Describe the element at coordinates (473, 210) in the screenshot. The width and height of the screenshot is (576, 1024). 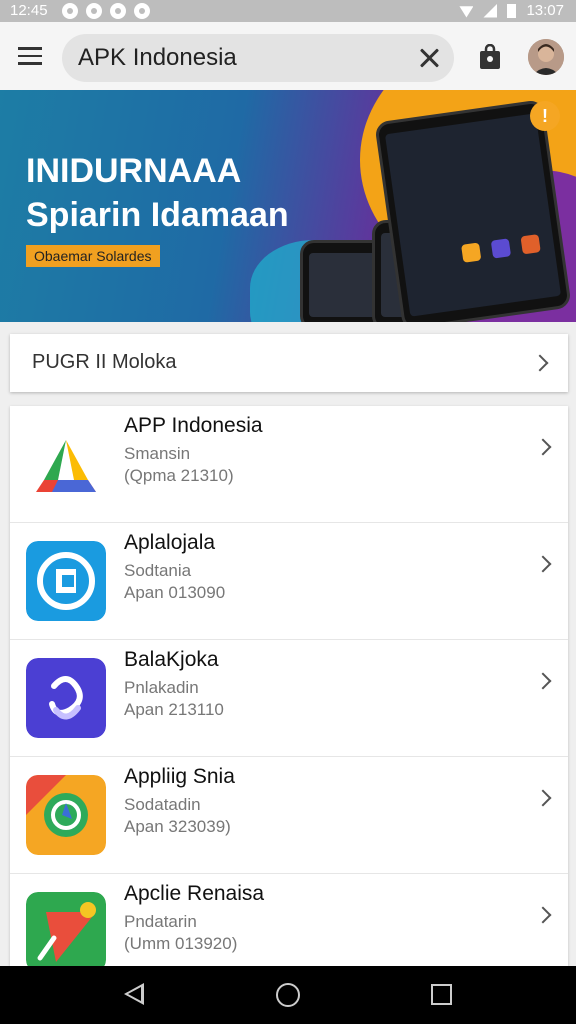
I see `phone-illustration` at that location.